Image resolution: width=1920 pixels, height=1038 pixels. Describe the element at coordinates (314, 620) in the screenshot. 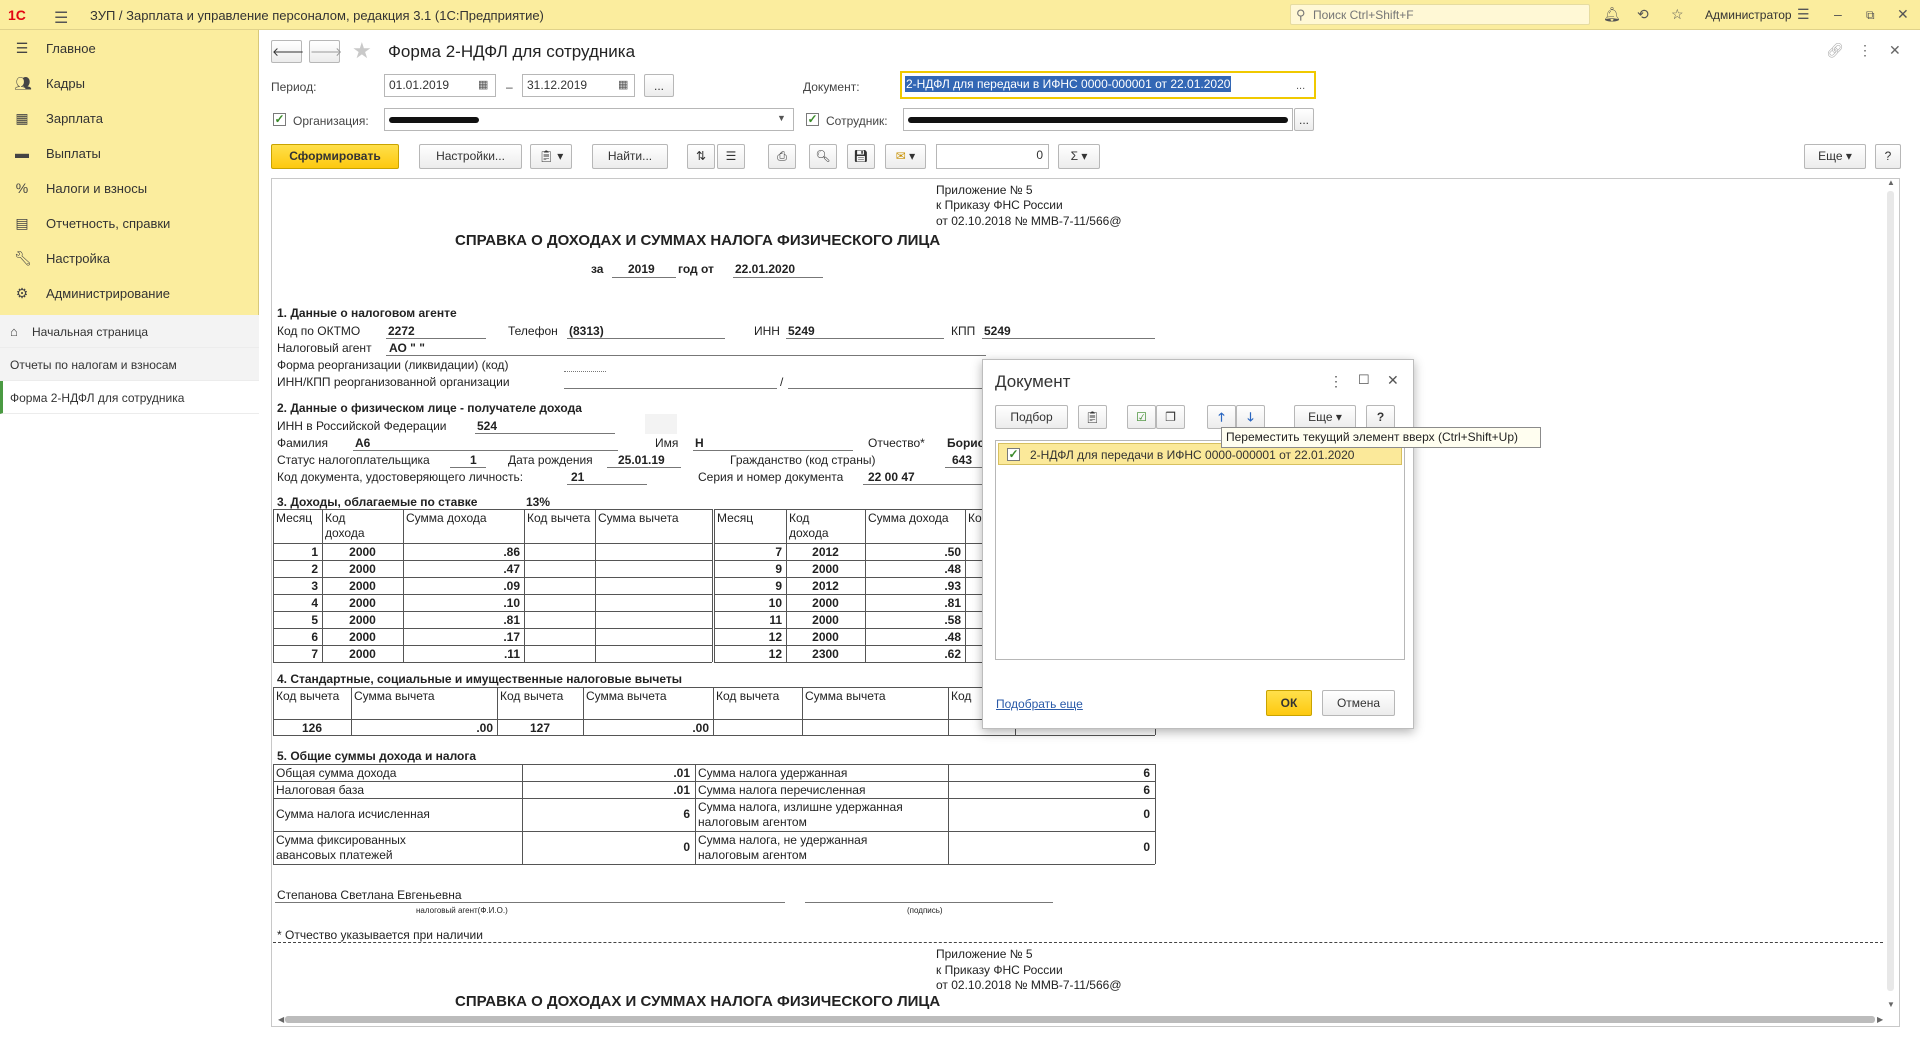

I see `table-cell: 5` at that location.